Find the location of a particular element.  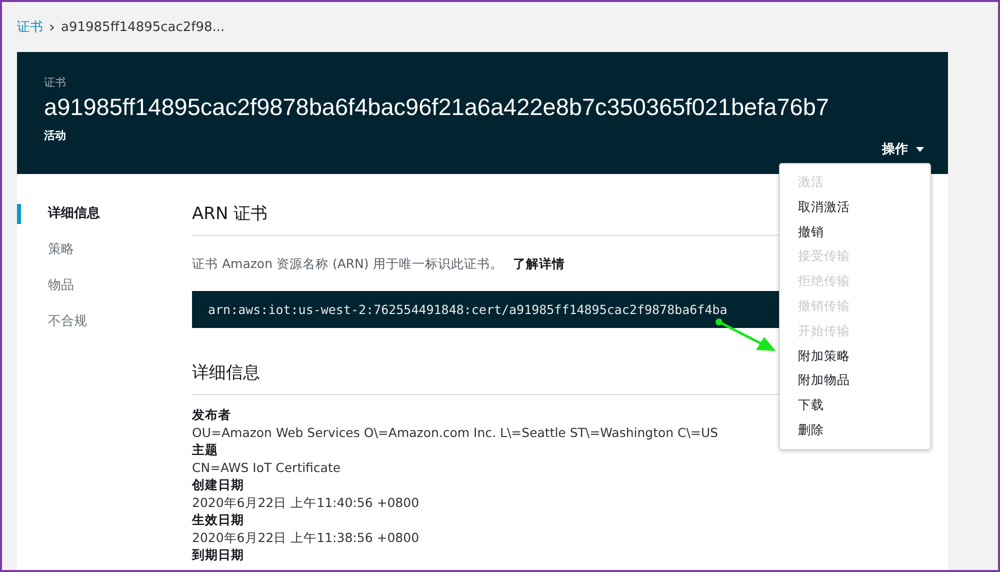

sidebar-item: 策略 is located at coordinates (104, 250).